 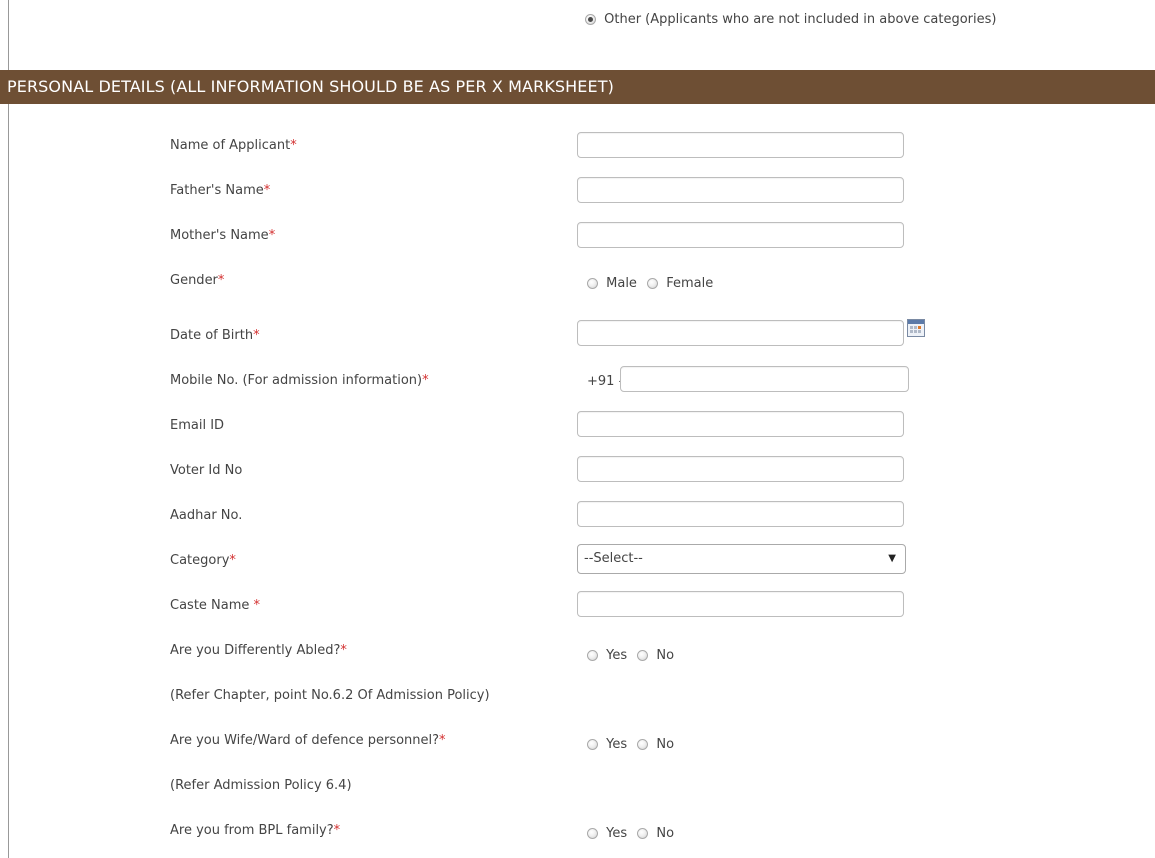 What do you see at coordinates (592, 655) in the screenshot?
I see `differently-abled-yes-radio` at bounding box center [592, 655].